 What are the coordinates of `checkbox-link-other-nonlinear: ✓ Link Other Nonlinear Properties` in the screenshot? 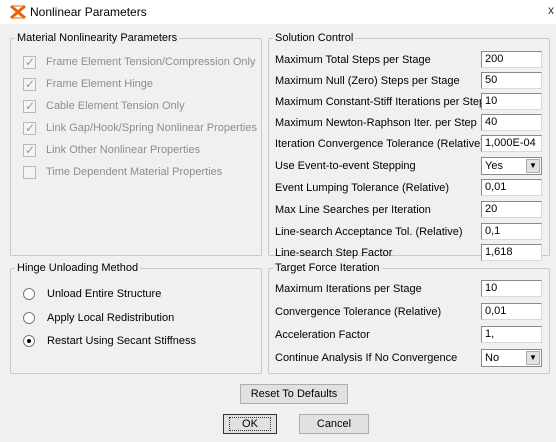 It's located at (111, 150).